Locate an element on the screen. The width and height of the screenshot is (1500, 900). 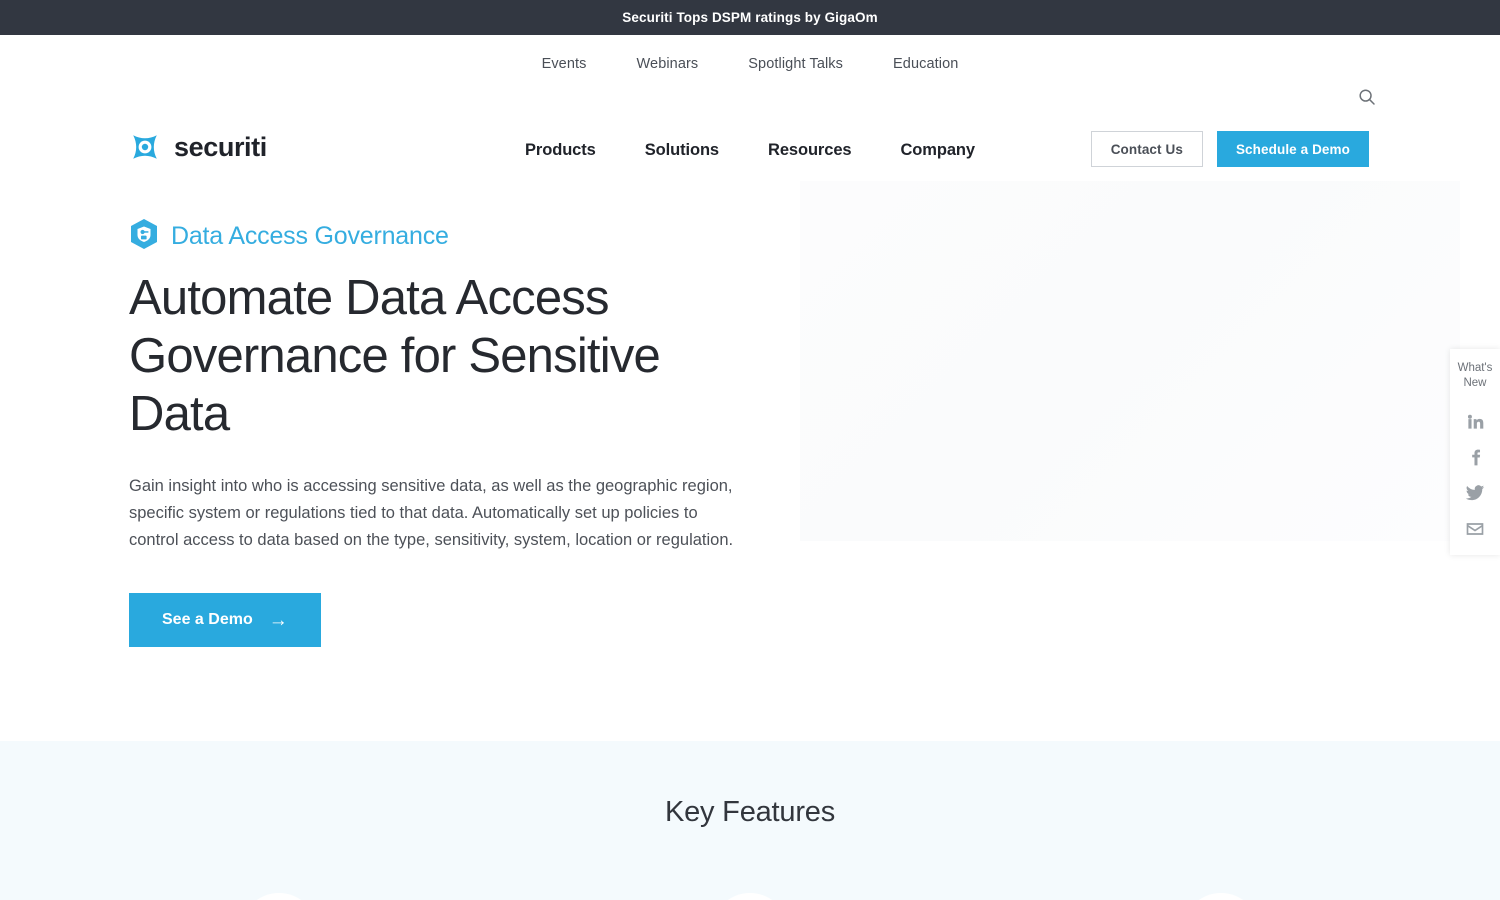
key-features-row is located at coordinates (750, 896).